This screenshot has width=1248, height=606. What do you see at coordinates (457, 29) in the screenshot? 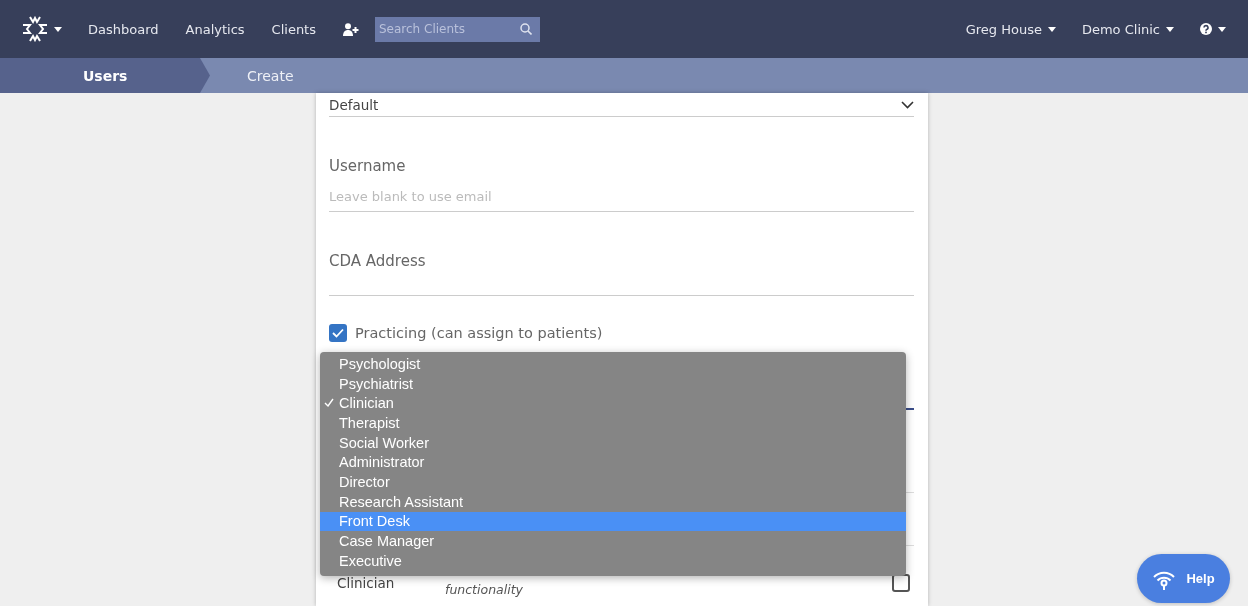
I see `search-field: Search Clients` at bounding box center [457, 29].